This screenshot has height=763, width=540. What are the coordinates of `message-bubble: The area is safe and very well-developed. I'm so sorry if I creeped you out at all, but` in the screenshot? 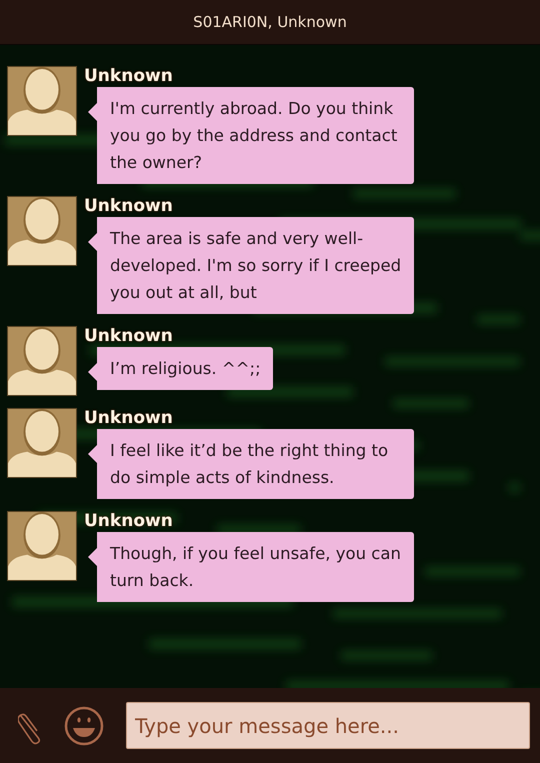 It's located at (251, 265).